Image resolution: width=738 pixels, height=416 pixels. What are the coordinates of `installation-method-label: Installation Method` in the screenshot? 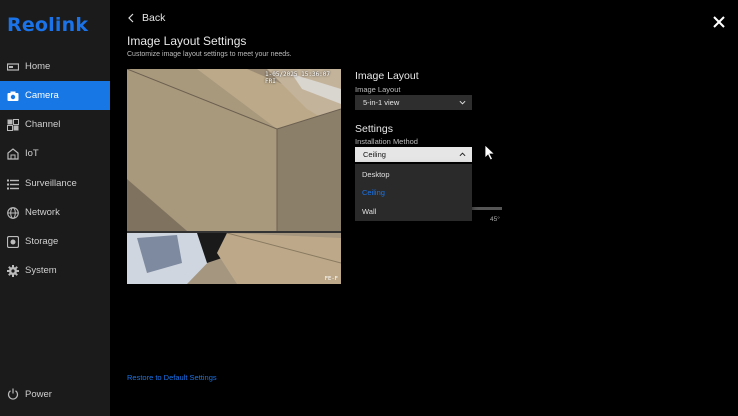 It's located at (386, 141).